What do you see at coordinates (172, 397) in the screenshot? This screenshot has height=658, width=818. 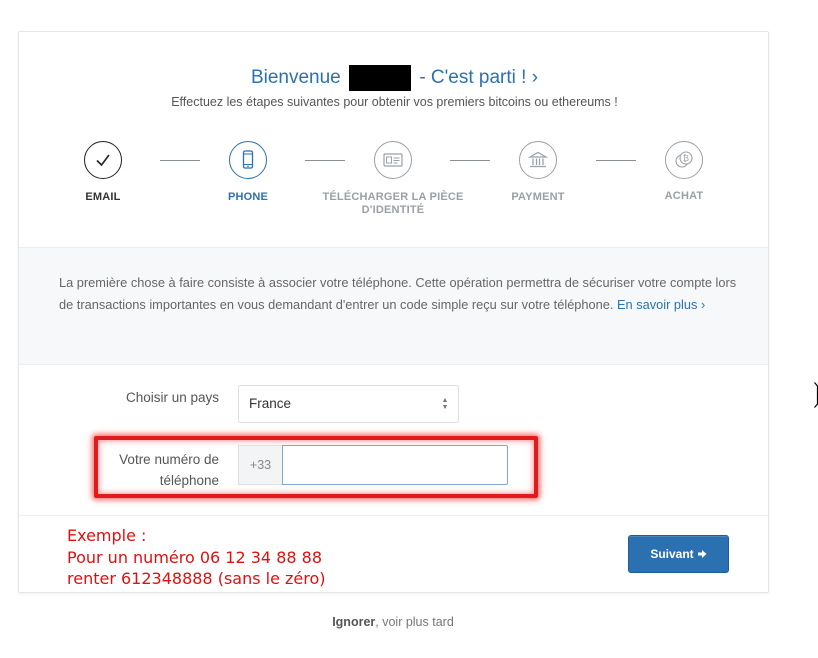 I see `country-label: Choisir un pays` at bounding box center [172, 397].